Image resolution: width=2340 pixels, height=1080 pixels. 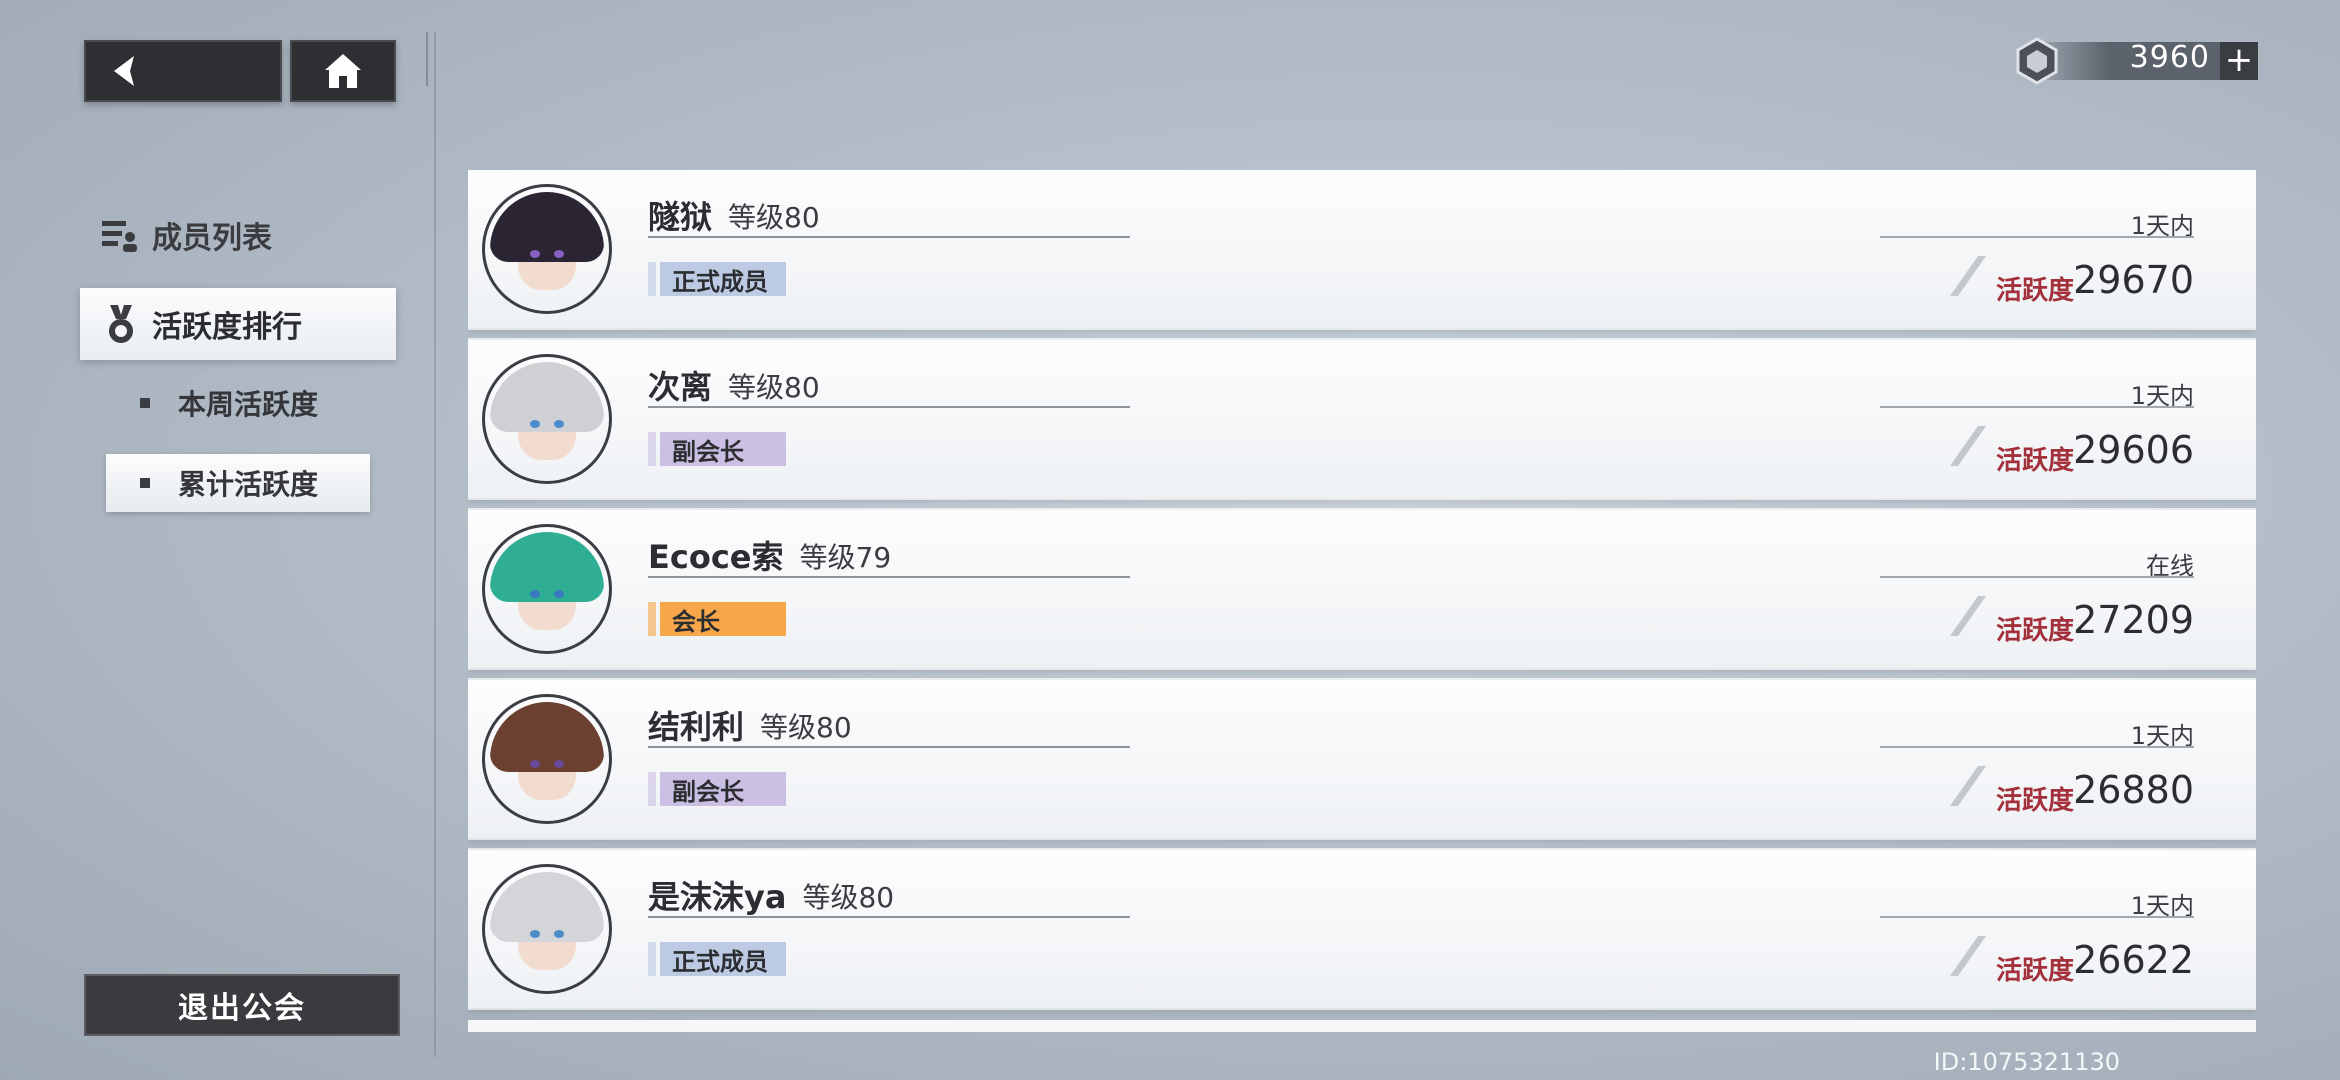 What do you see at coordinates (680, 217) in the screenshot?
I see `member-name: 隧狱` at bounding box center [680, 217].